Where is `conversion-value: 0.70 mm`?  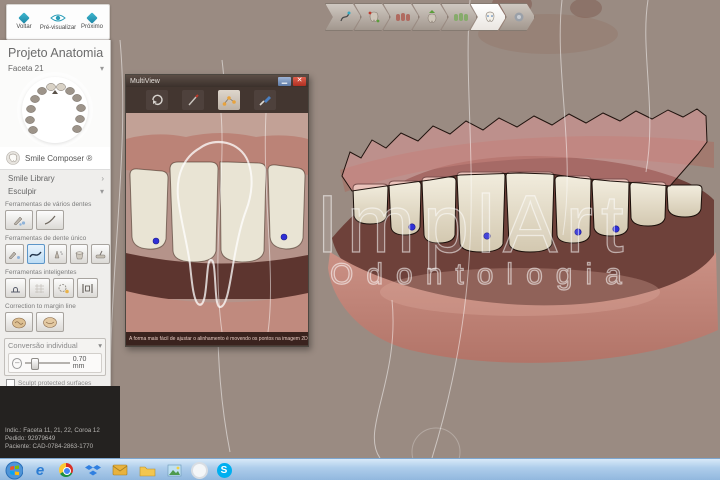
conversion-value: 0.70 mm is located at coordinates (79, 363).